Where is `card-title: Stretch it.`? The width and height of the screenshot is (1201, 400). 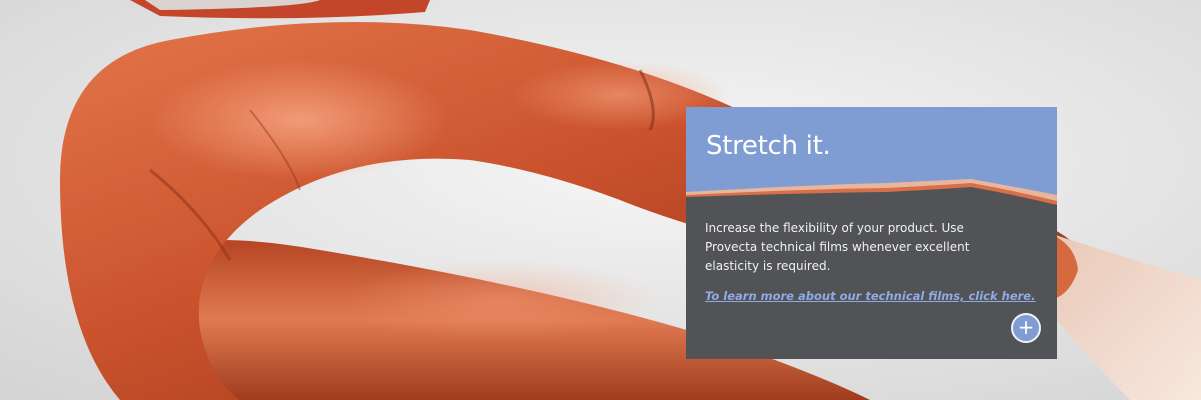
card-title: Stretch it. is located at coordinates (768, 146).